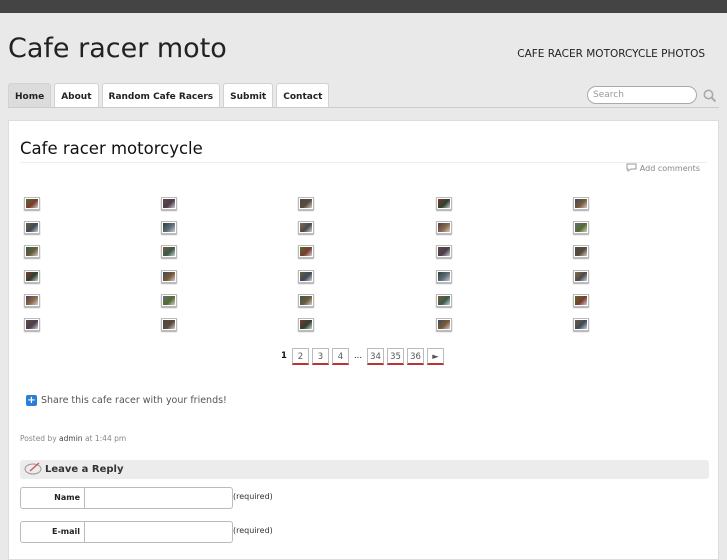  What do you see at coordinates (159, 498) in the screenshot?
I see `name-field` at bounding box center [159, 498].